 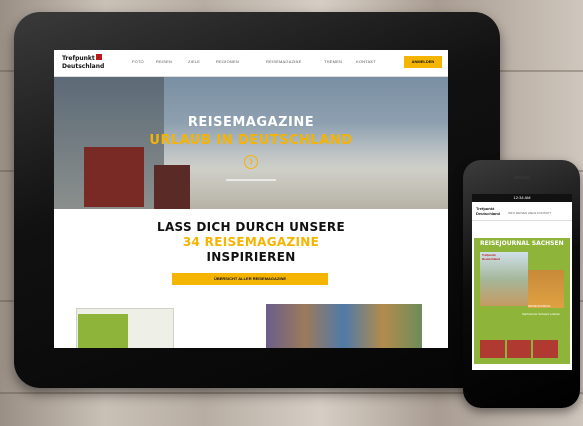 I want to click on nav-item-kontakt: KONTAKT, so click(x=366, y=61).